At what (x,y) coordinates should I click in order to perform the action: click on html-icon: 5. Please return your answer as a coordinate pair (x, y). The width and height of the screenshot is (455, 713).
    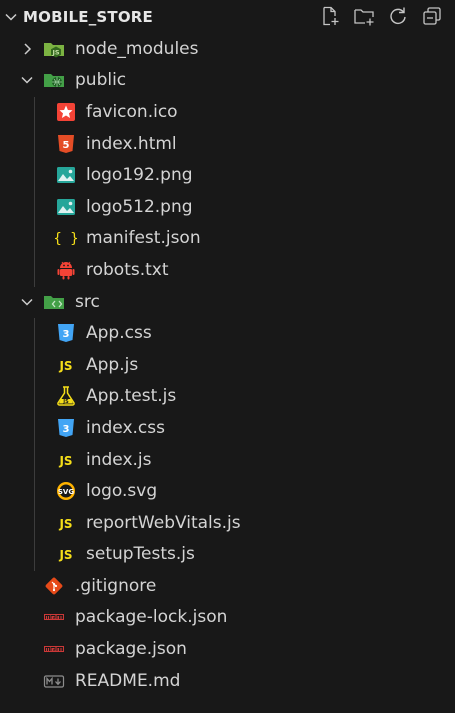
    Looking at the image, I should click on (66, 144).